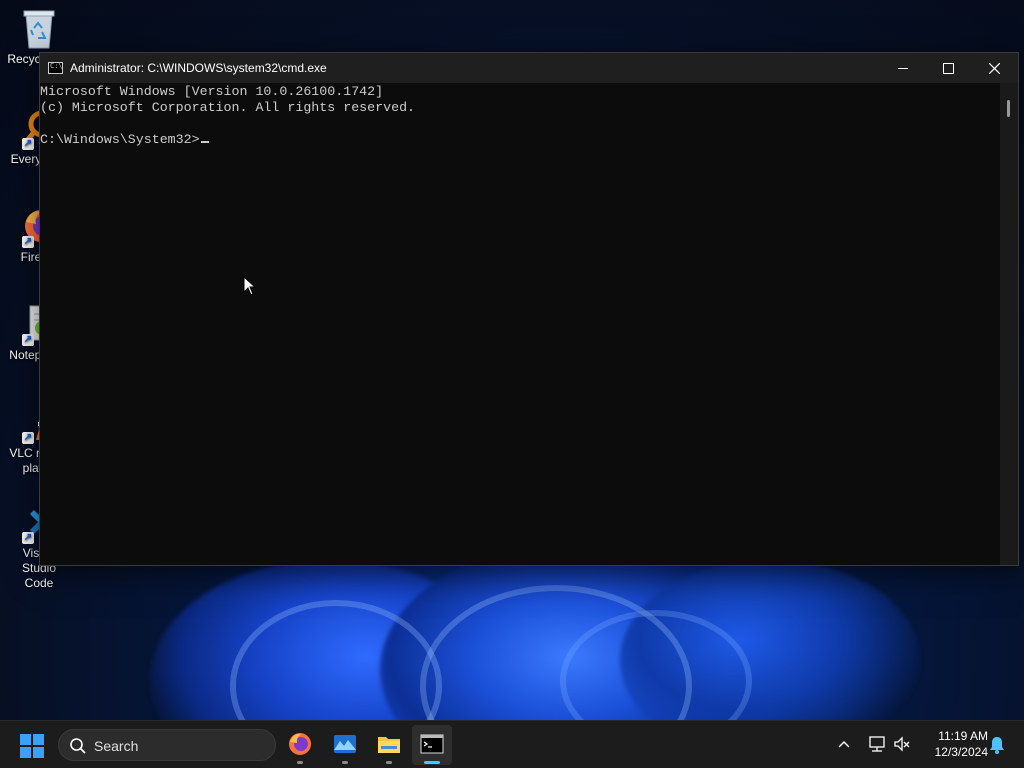 The height and width of the screenshot is (768, 1024). Describe the element at coordinates (844, 745) in the screenshot. I see `chevron-up-icon` at that location.